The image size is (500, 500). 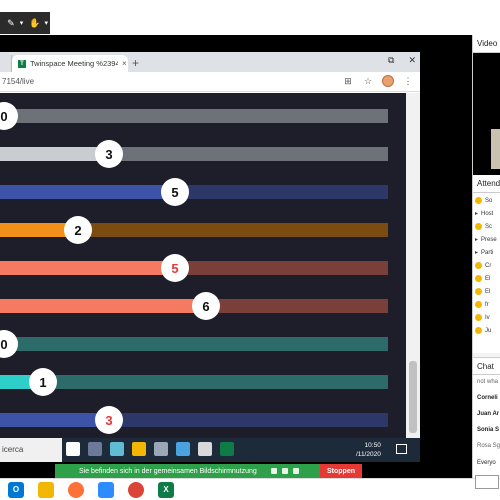 I want to click on vertical-scrollbar, so click(x=413, y=265).